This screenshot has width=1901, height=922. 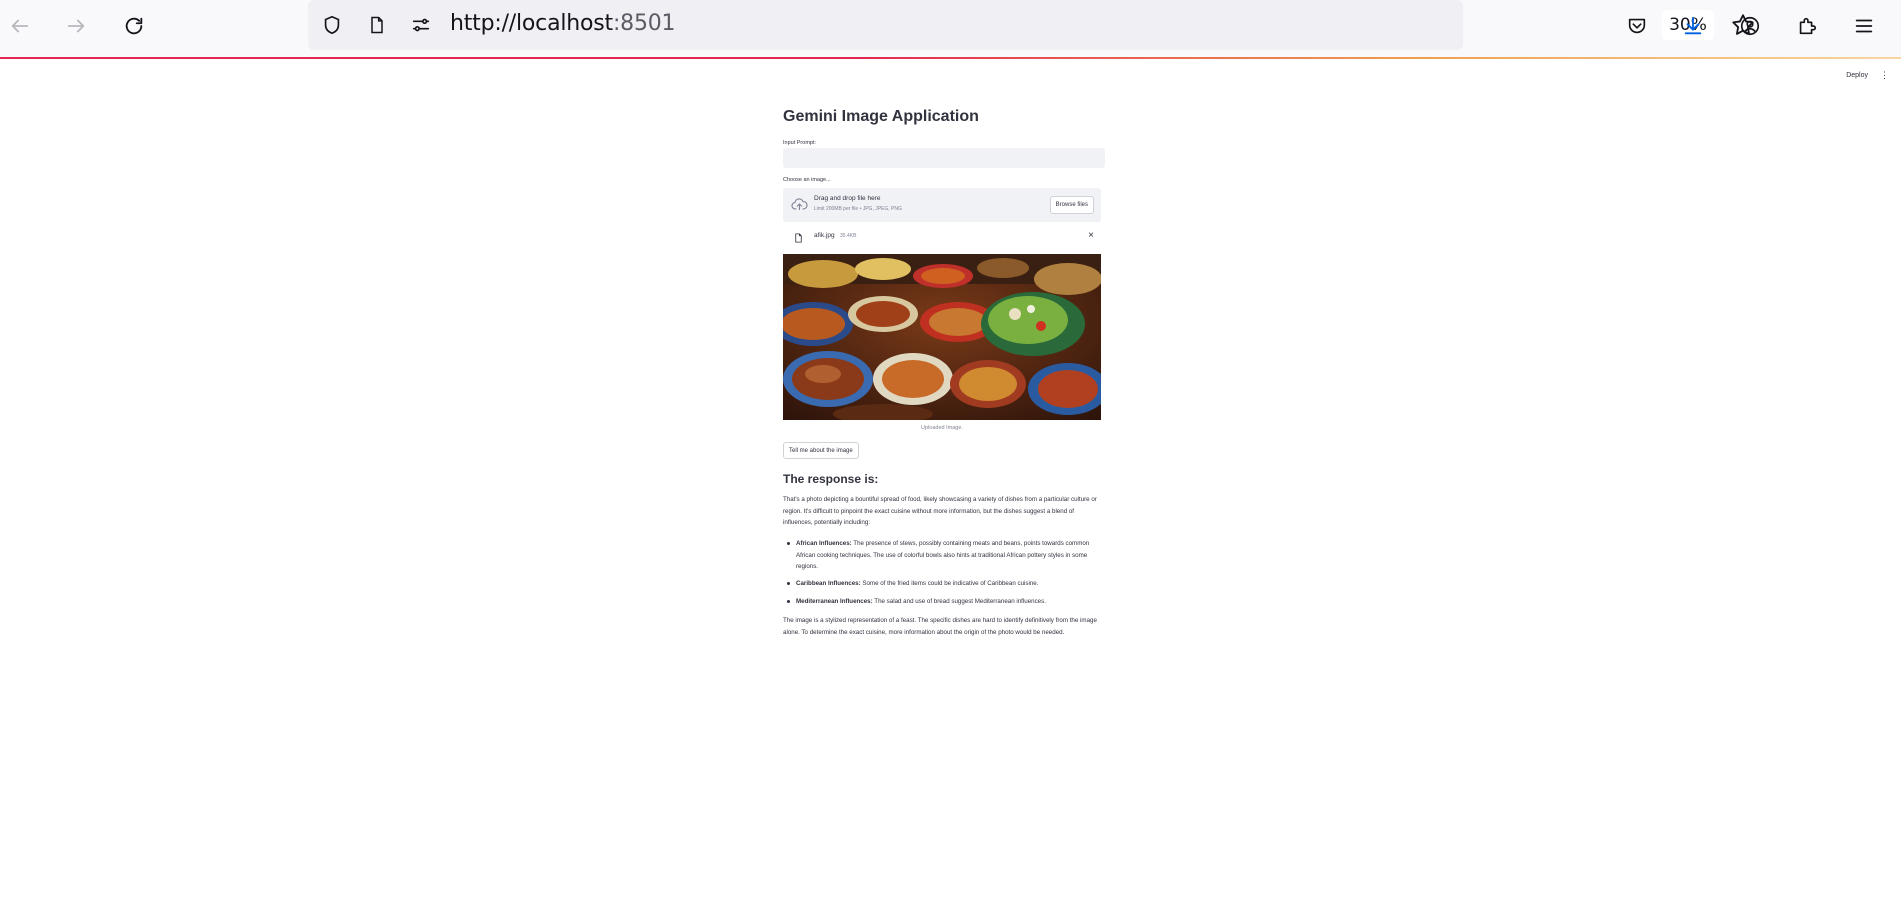 I want to click on input-prompt-label: Input Prompt:, so click(x=800, y=143).